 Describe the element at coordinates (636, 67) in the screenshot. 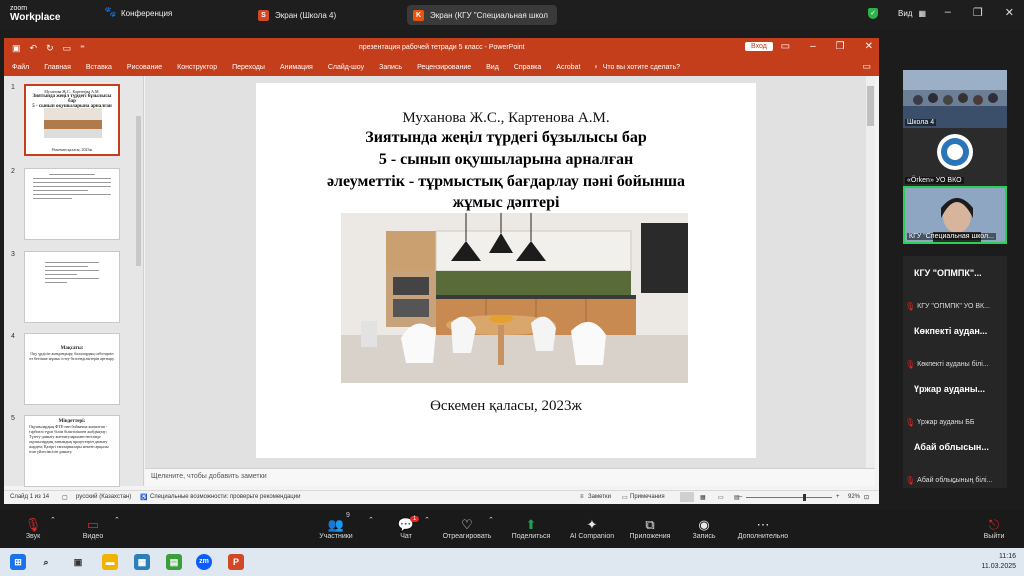

I see `tell-me-box: ♀ Что вы хотите сделать?` at that location.